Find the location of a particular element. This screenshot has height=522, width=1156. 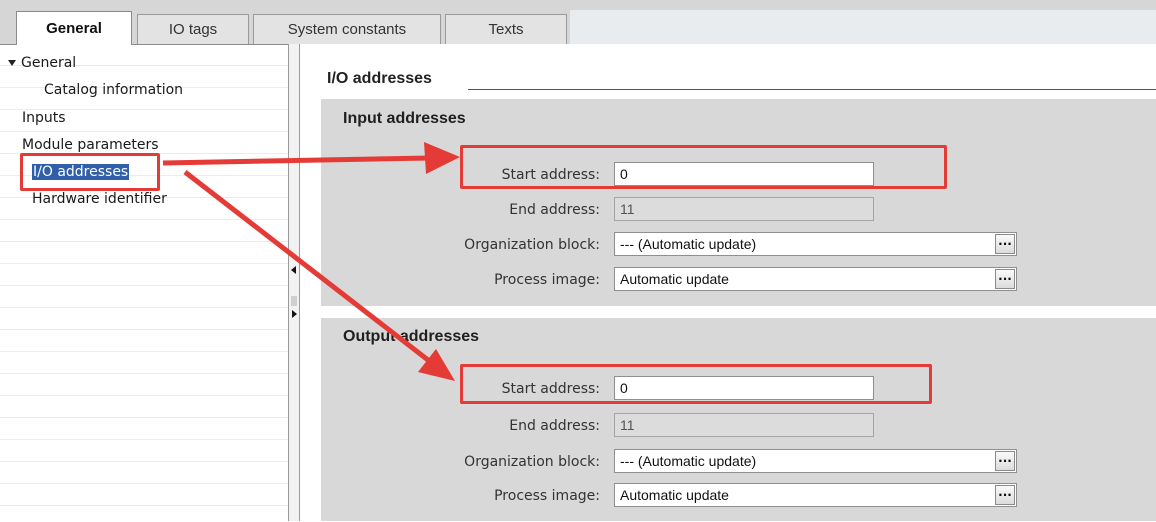

tree-item-module-parameters: Module parameters is located at coordinates (90, 145).